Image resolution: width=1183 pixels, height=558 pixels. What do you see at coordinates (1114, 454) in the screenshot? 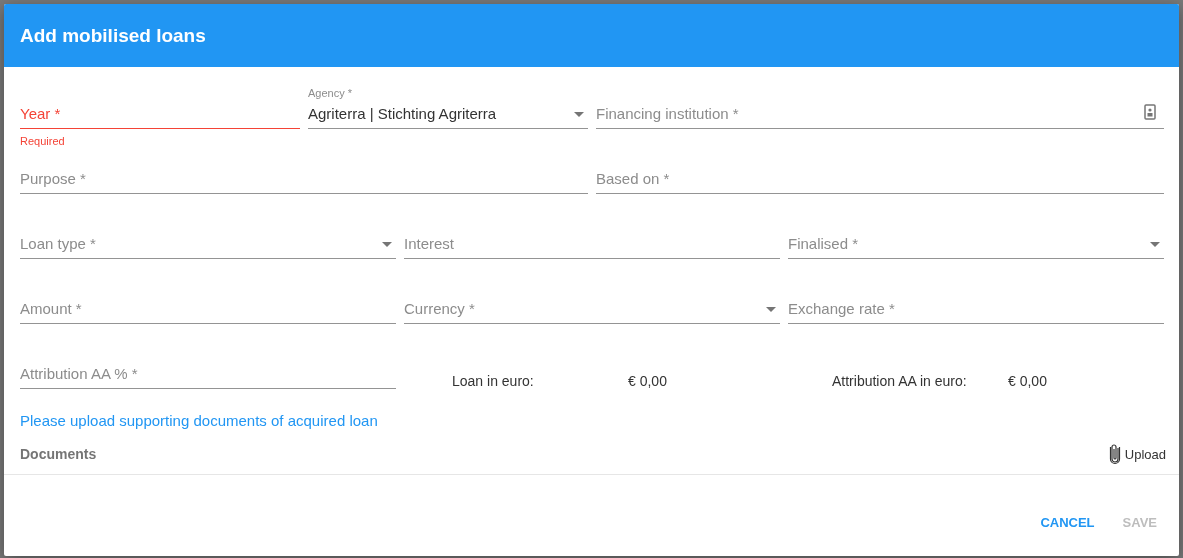
I see `paperclip-icon` at bounding box center [1114, 454].